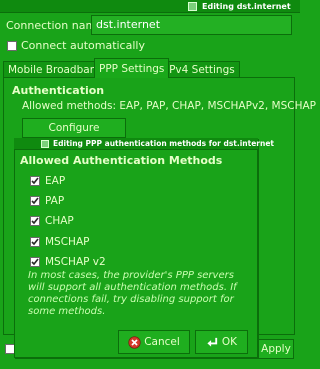 Image resolution: width=320 pixels, height=369 pixels. What do you see at coordinates (276, 349) in the screenshot?
I see `apply-button: Apply` at bounding box center [276, 349].